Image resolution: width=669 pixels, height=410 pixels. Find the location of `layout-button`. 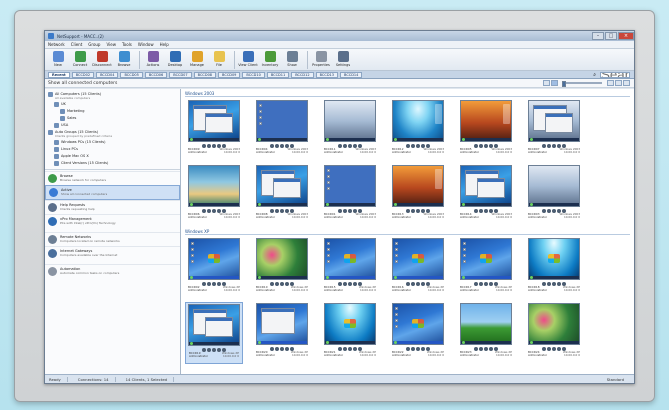

layout-button is located at coordinates (626, 83).